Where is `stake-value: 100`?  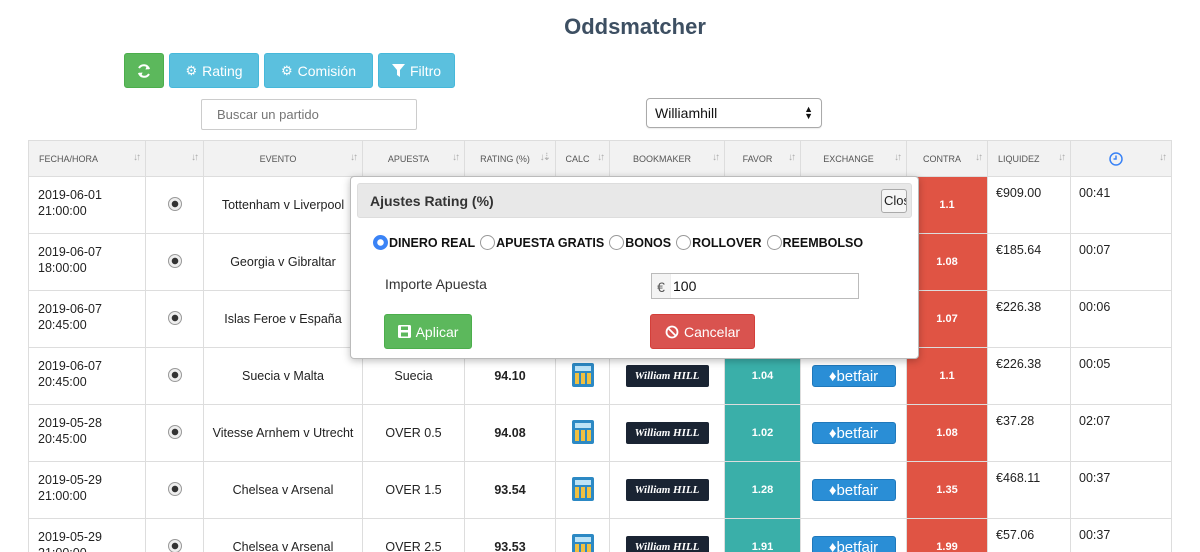
stake-value: 100 is located at coordinates (683, 286).